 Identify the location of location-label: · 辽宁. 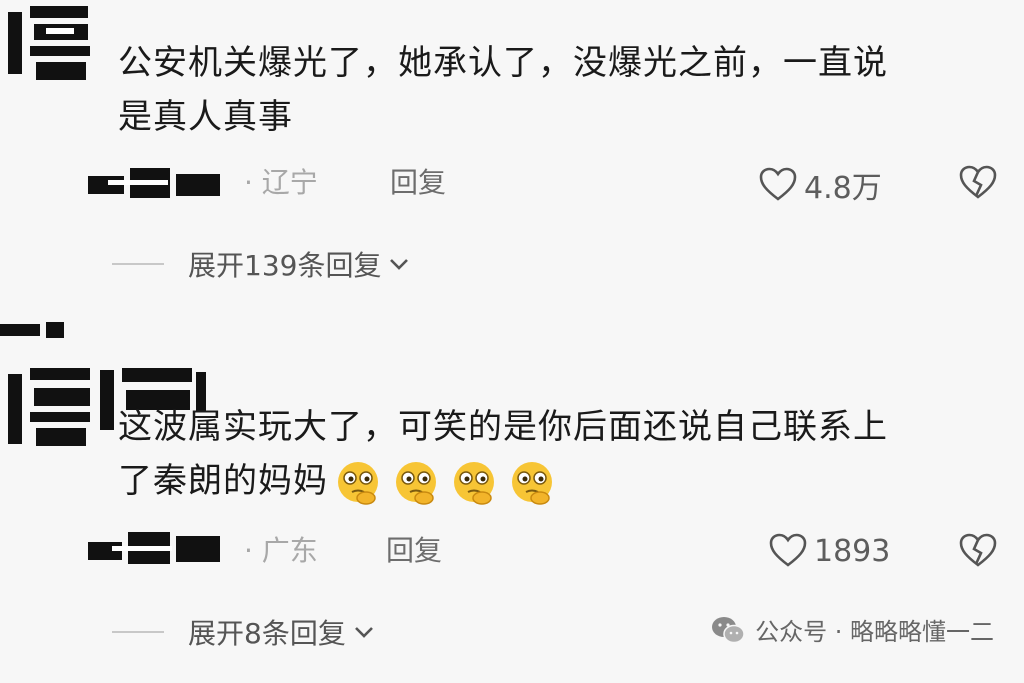
(281, 182).